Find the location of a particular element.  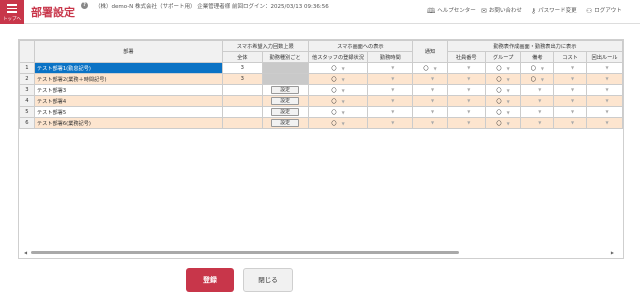

scroll-left-arrow-icon: ◀ is located at coordinates (25, 252).